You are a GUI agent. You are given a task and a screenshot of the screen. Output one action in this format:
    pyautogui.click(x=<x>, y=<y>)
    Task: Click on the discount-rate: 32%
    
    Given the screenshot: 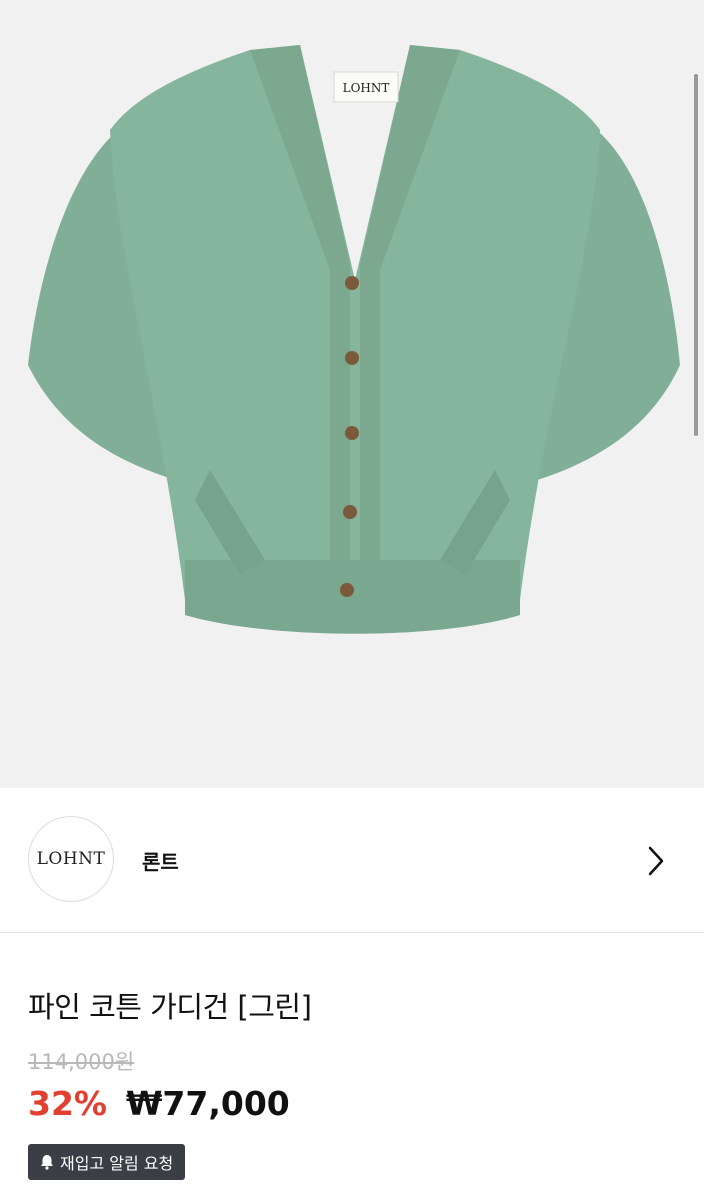 What is the action you would take?
    pyautogui.click(x=67, y=1103)
    